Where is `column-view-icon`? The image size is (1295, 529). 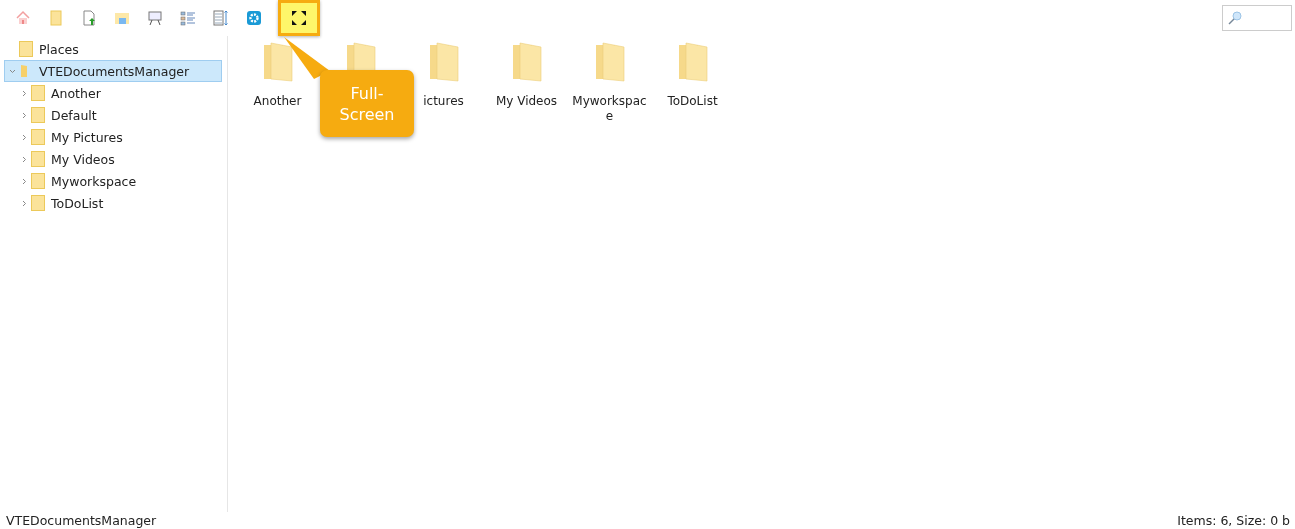
column-view-icon is located at coordinates (220, 18).